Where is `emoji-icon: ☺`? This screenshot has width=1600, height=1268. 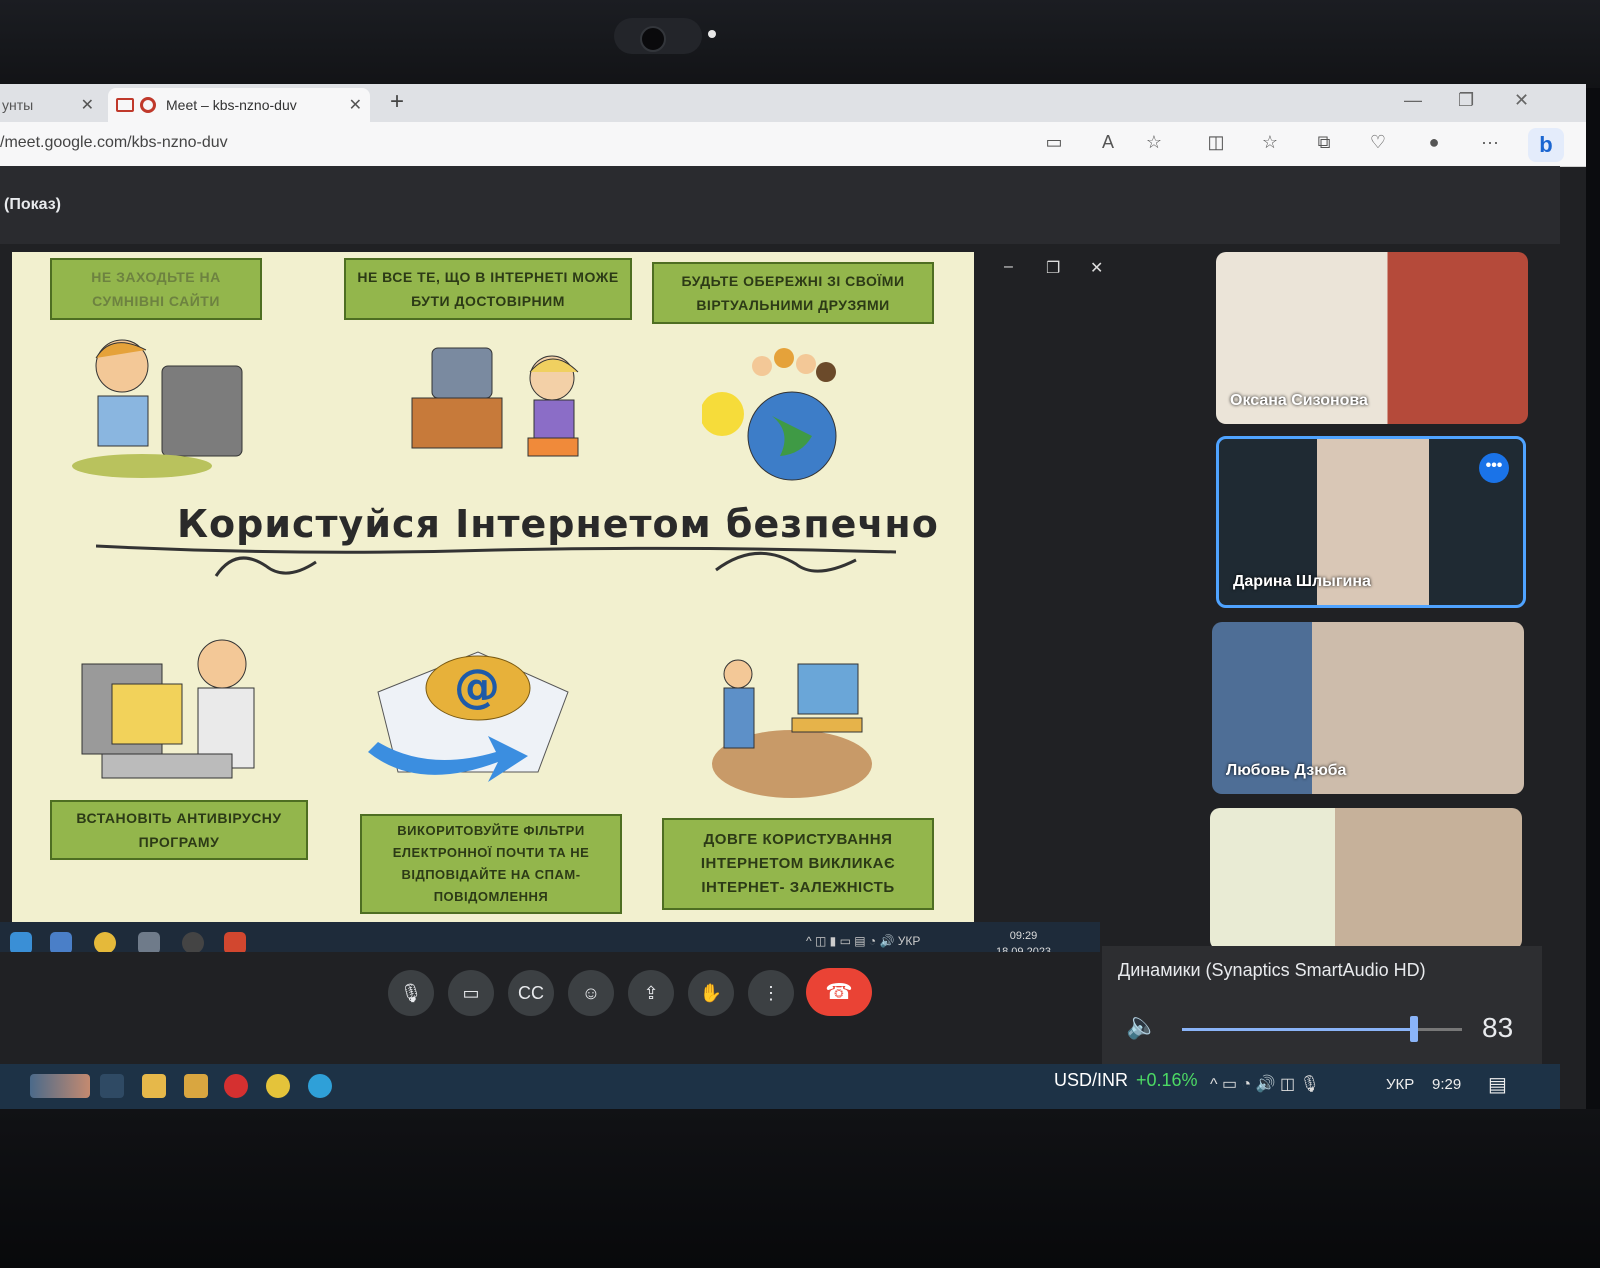
emoji-icon: ☺ is located at coordinates (591, 993).